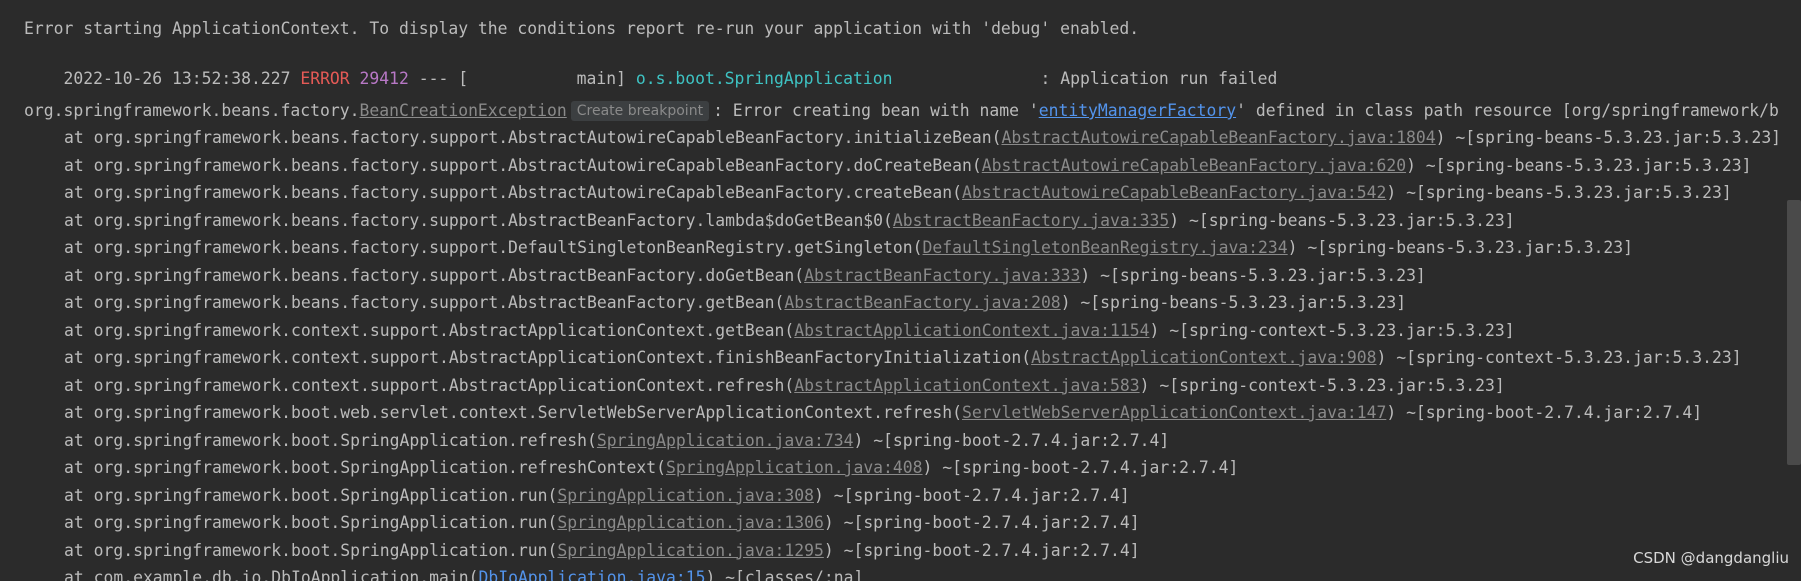  I want to click on frame-source-link: AbstractApplicationContext.java:908, so click(1203, 357).